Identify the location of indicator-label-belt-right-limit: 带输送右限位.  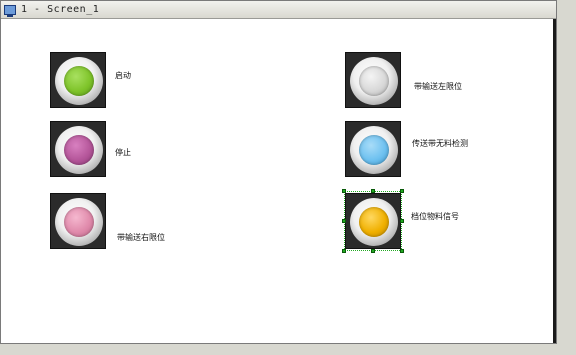
(141, 237).